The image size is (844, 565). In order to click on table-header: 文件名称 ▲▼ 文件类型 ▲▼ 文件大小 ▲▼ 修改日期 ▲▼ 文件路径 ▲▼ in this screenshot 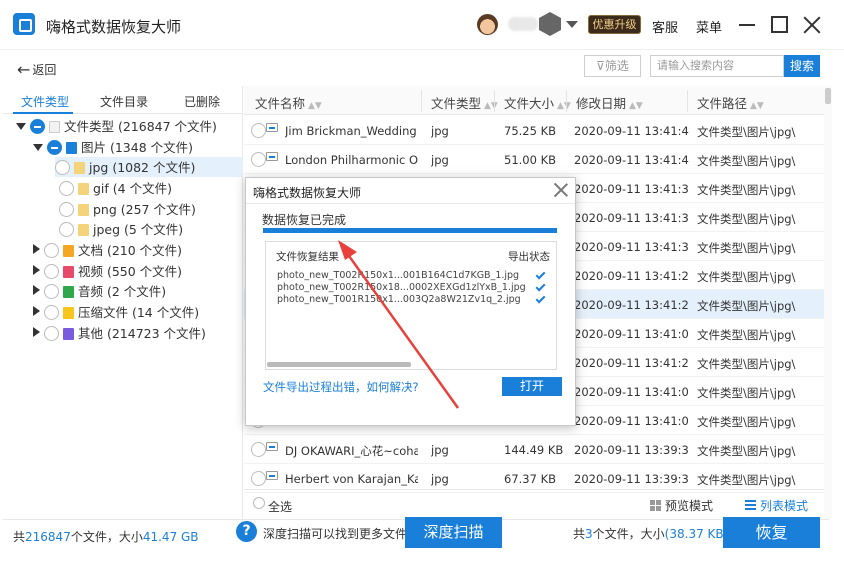, I will do `click(534, 100)`.